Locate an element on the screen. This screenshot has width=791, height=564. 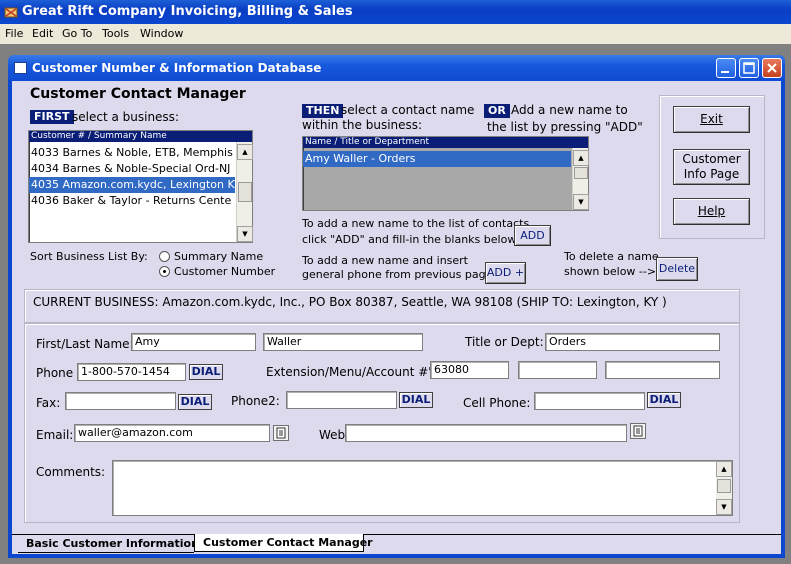
phone-input: 1-800-570-1454 is located at coordinates (131, 372).